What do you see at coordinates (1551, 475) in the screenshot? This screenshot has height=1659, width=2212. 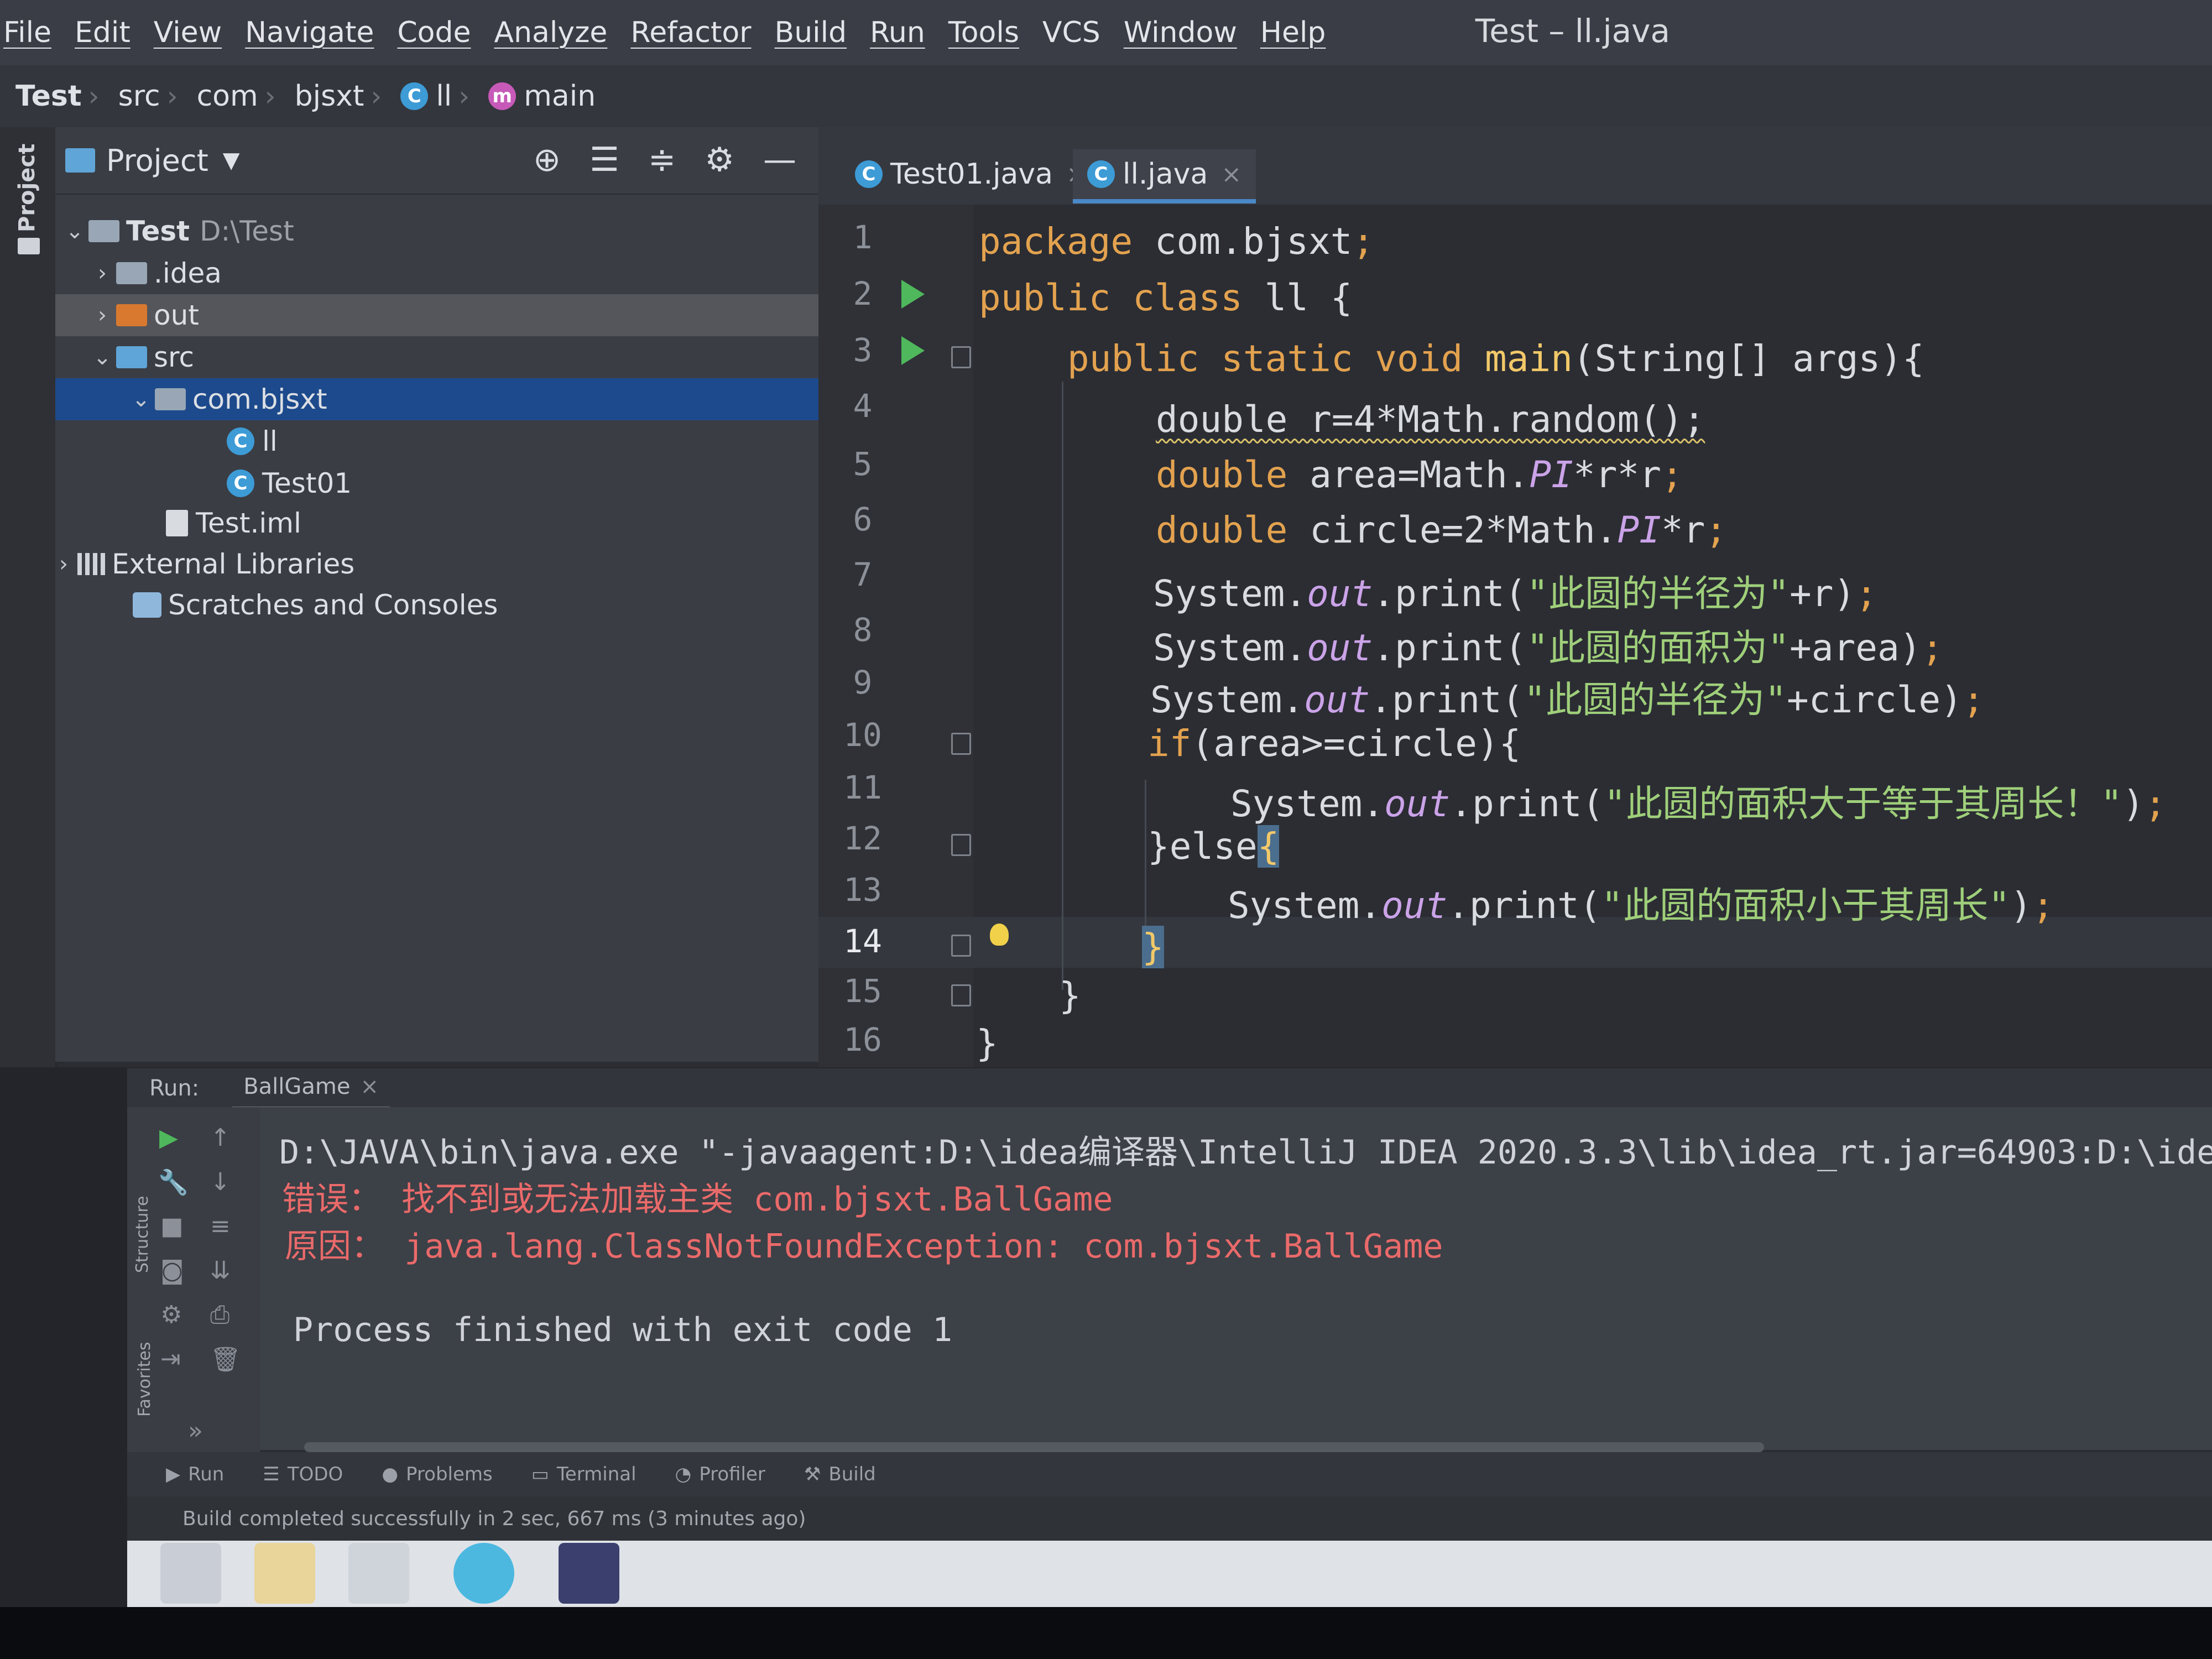 I see `code-token: PI` at bounding box center [1551, 475].